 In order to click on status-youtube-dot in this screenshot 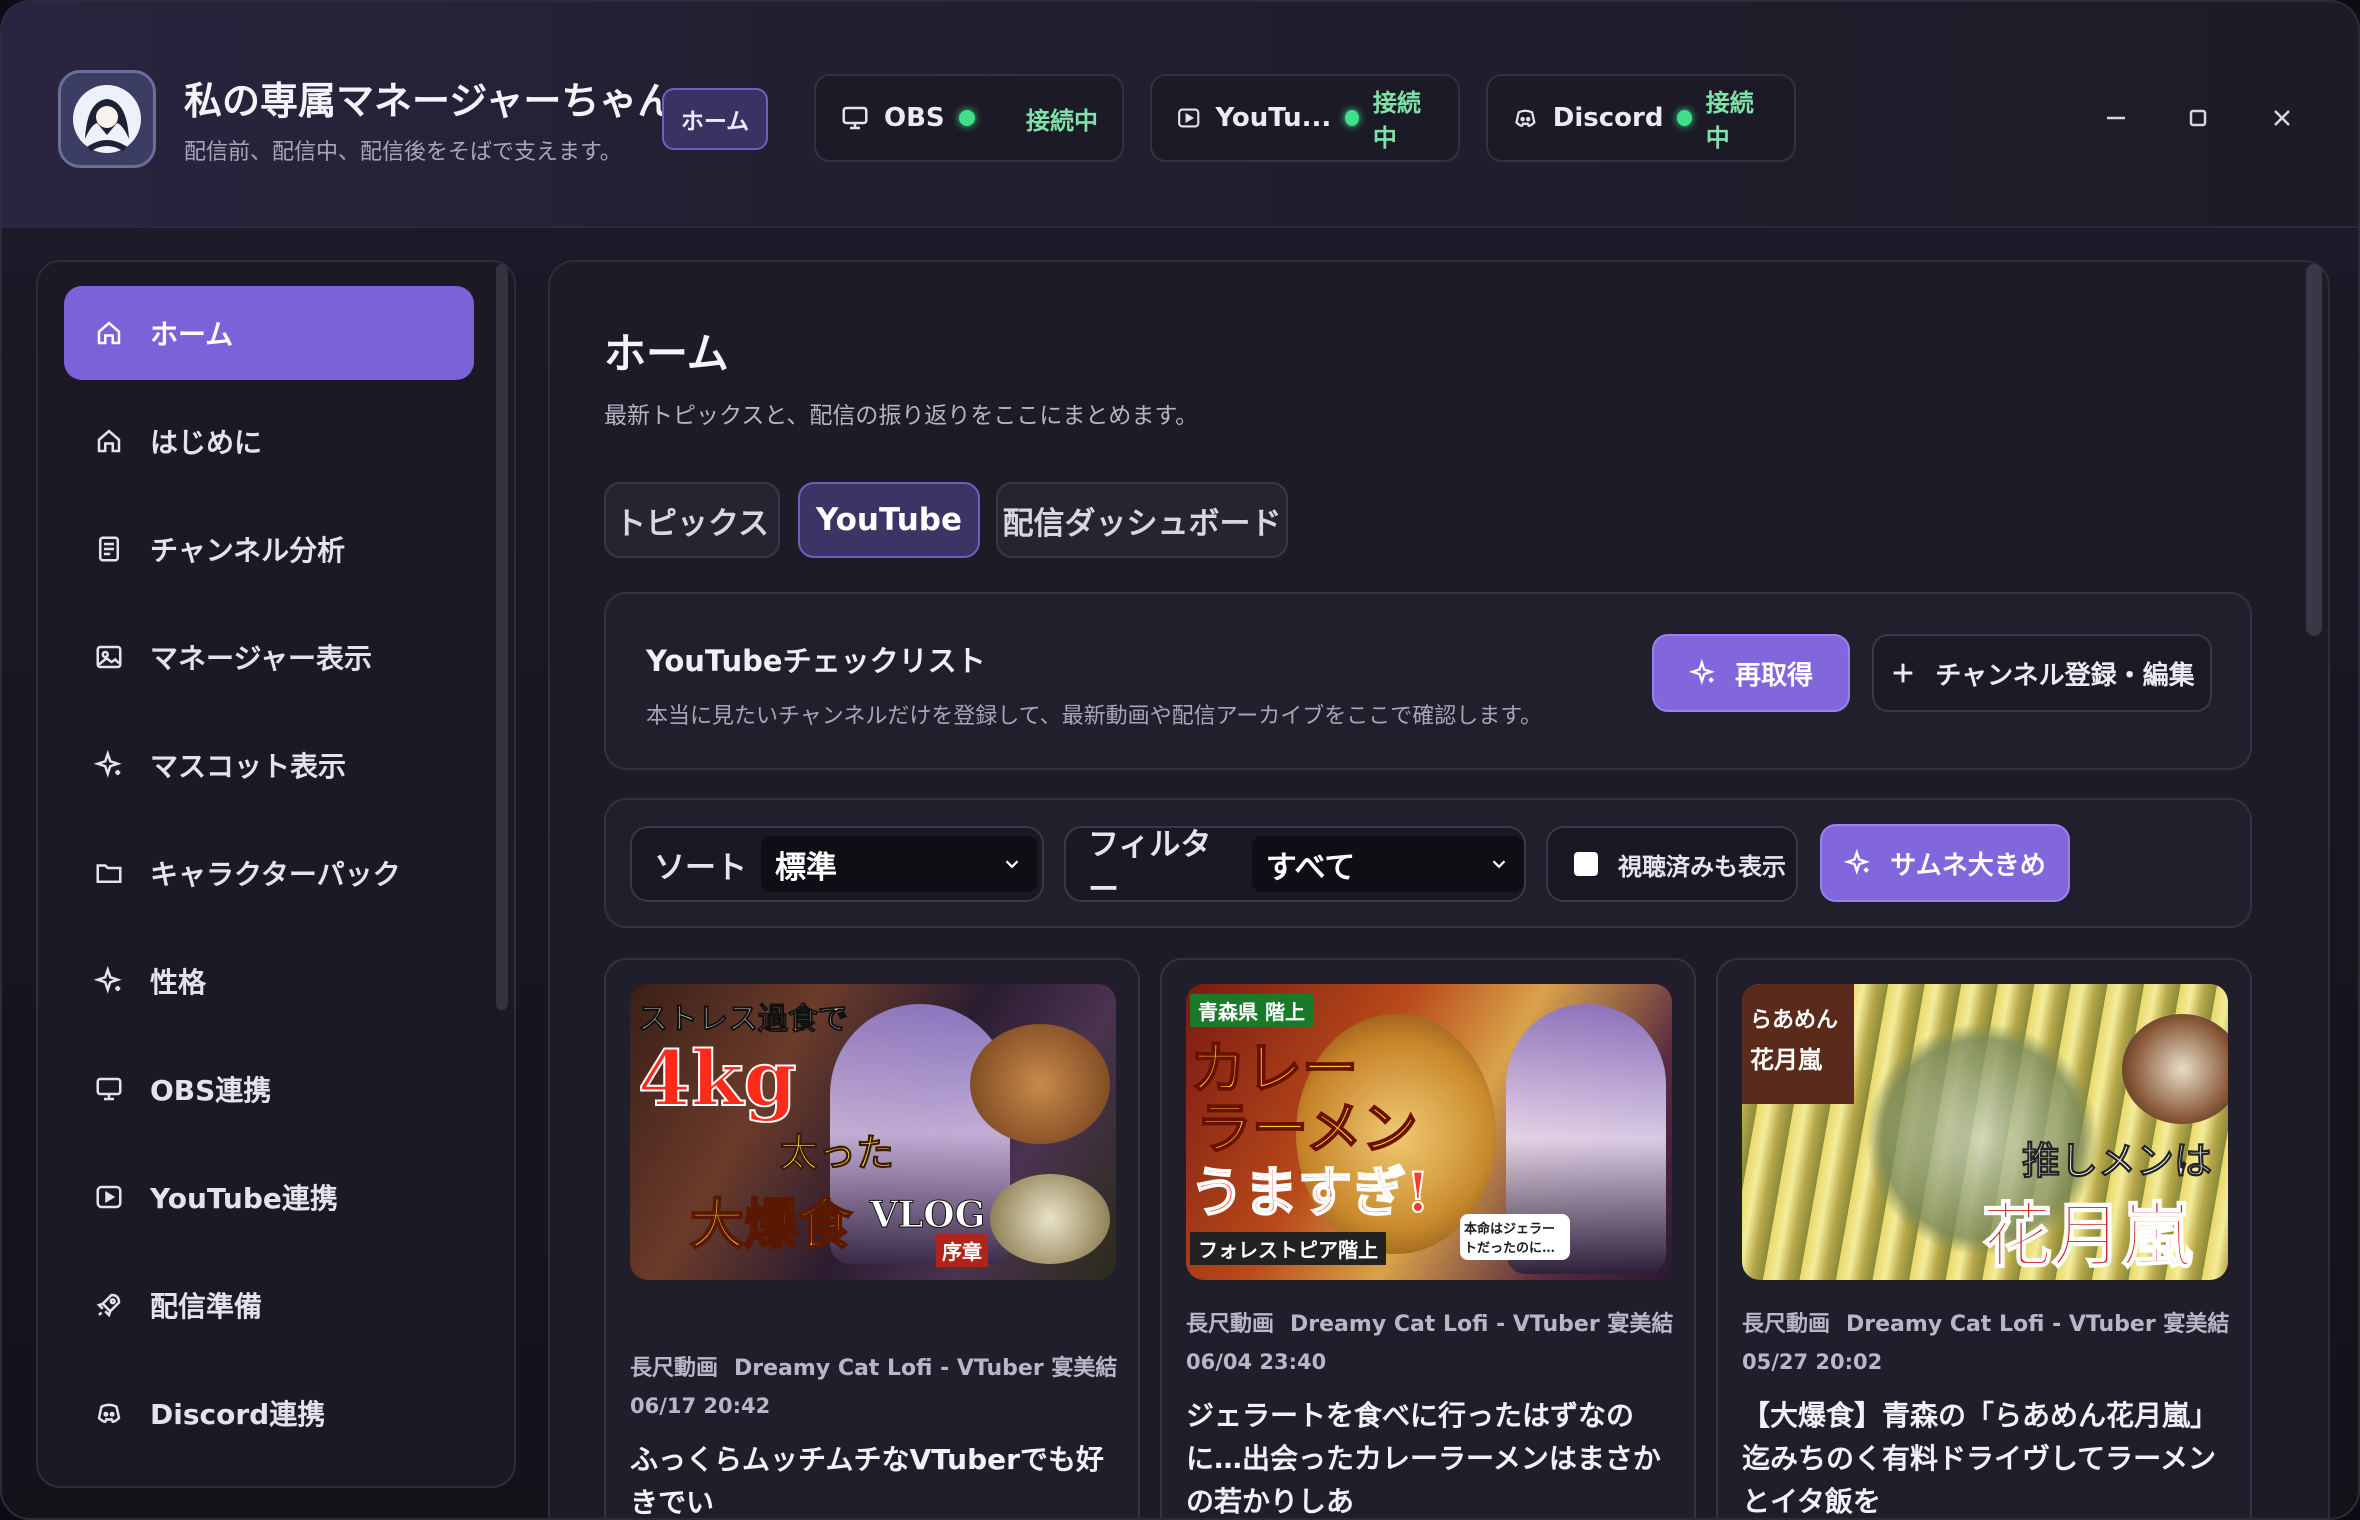, I will do `click(1352, 118)`.